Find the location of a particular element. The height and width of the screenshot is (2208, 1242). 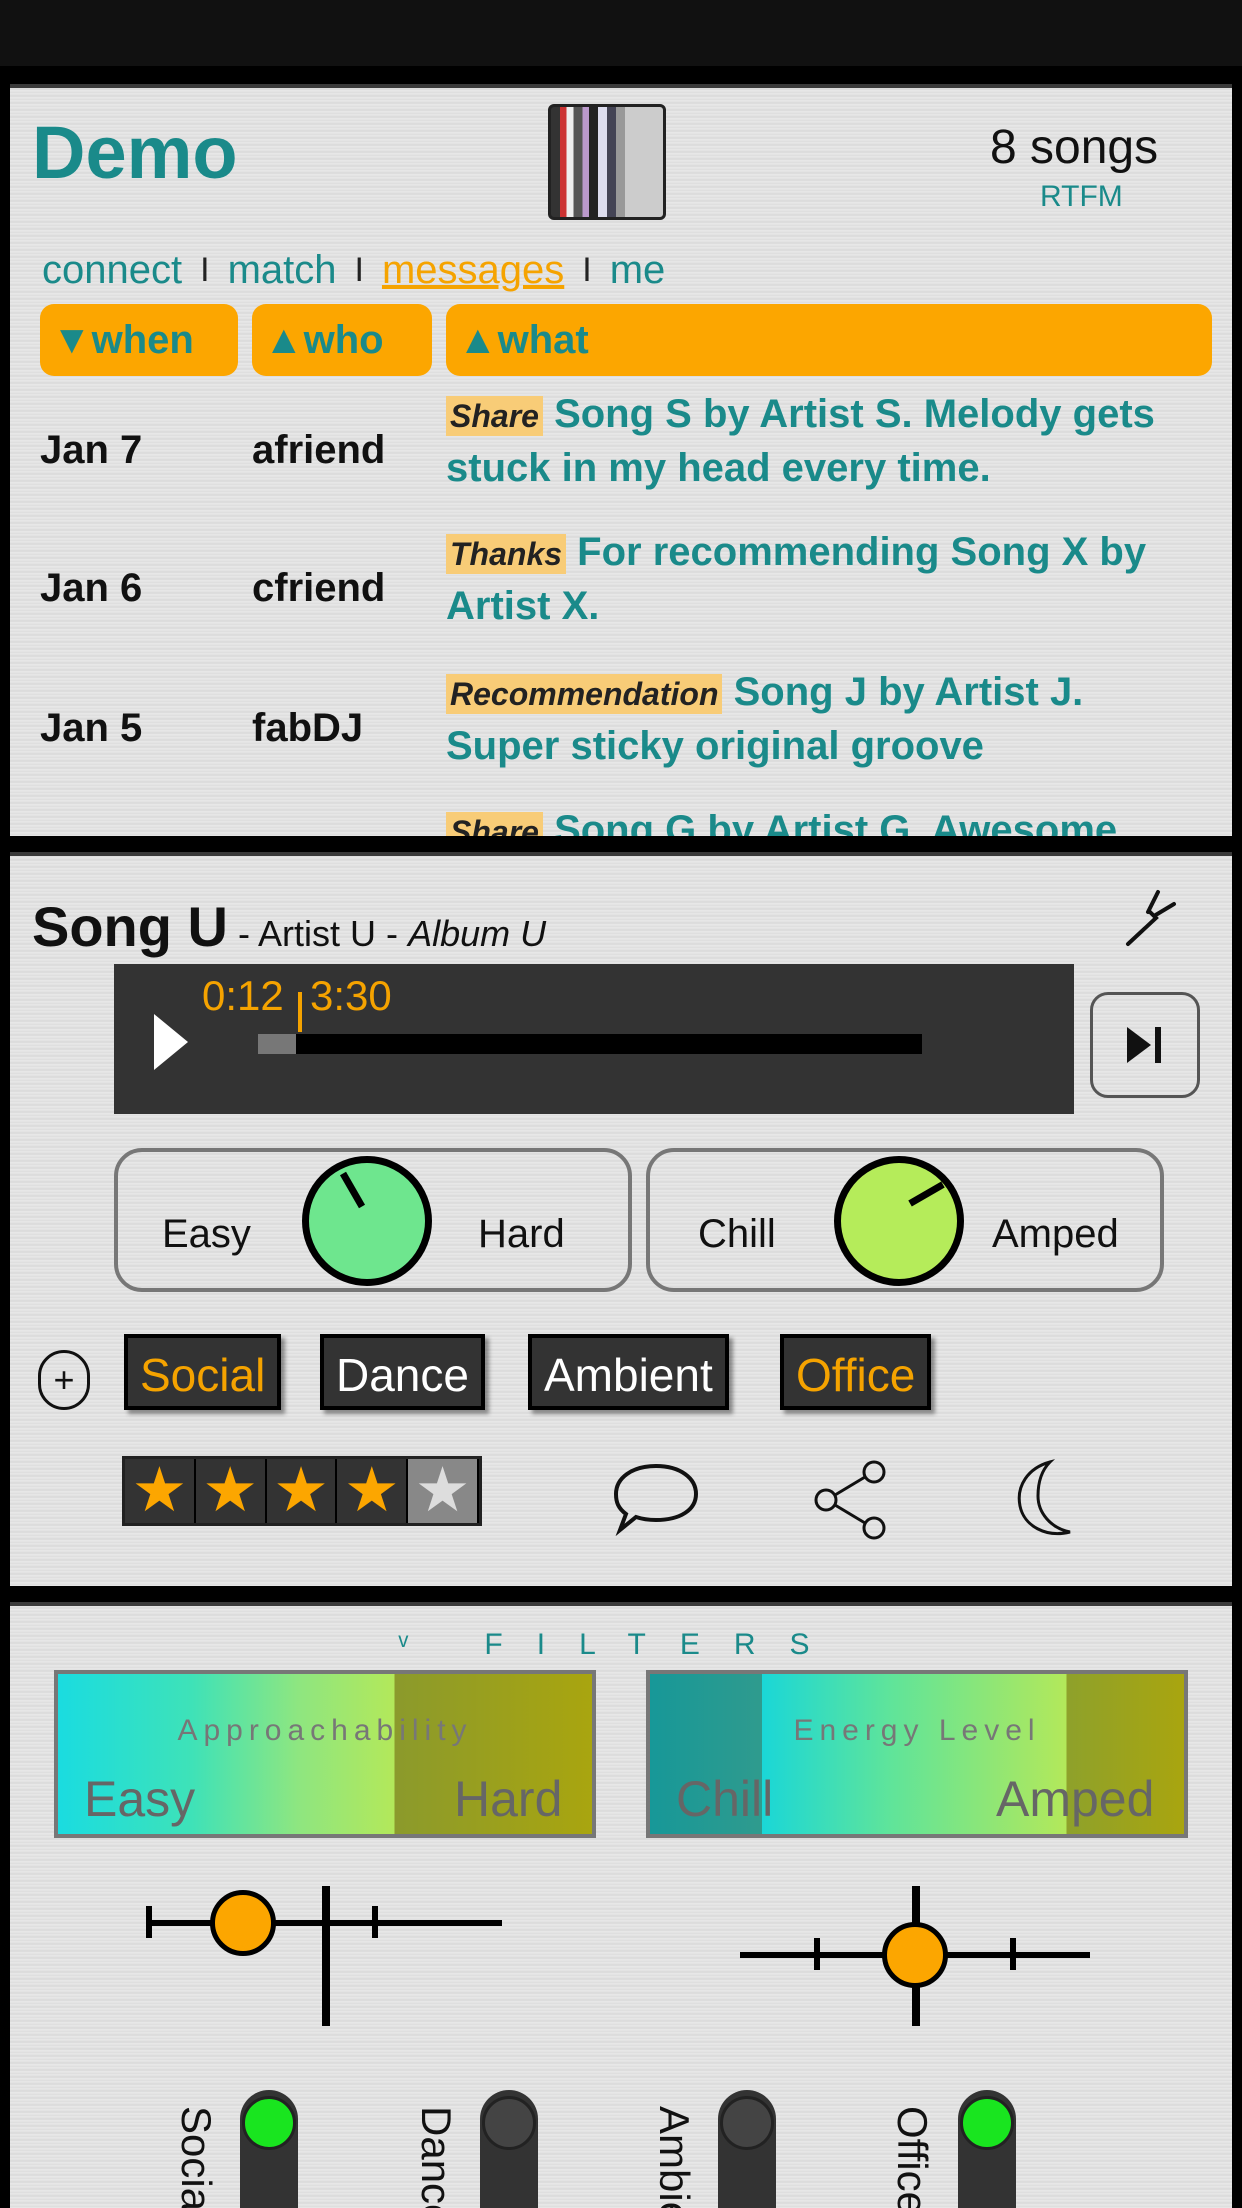

app-title: Demo is located at coordinates (135, 152).